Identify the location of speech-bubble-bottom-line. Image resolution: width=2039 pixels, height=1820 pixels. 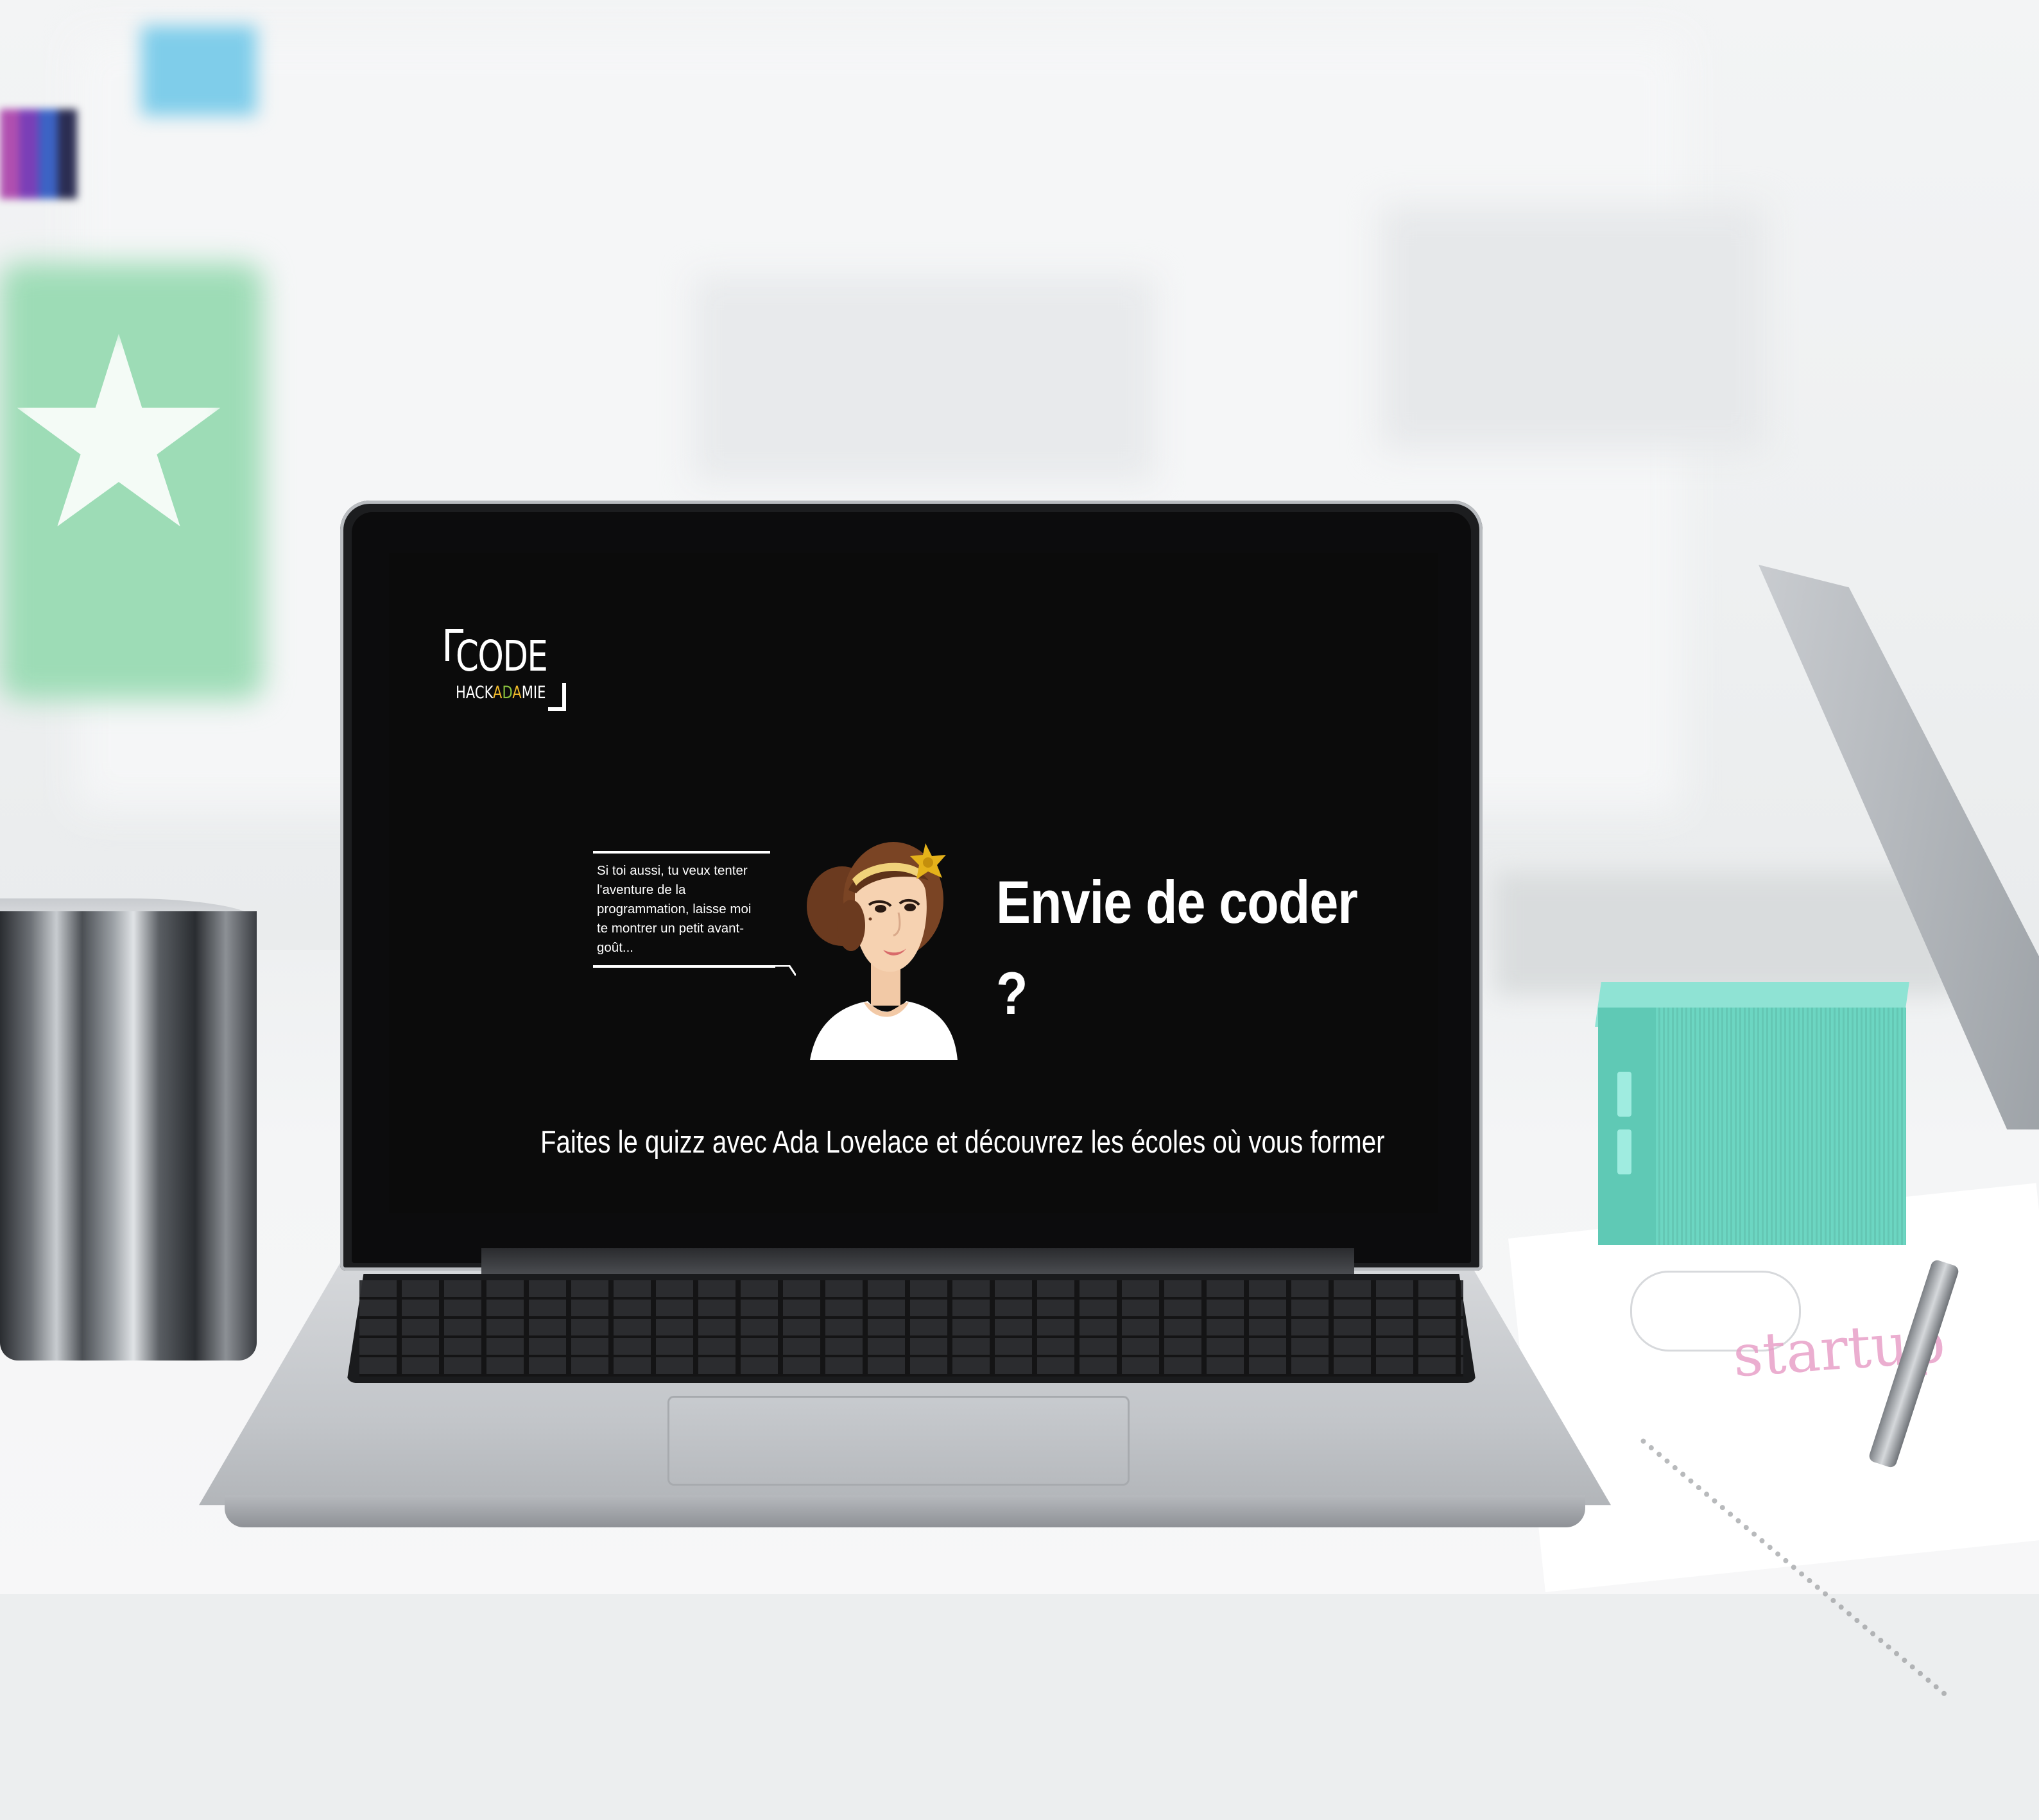
(684, 967).